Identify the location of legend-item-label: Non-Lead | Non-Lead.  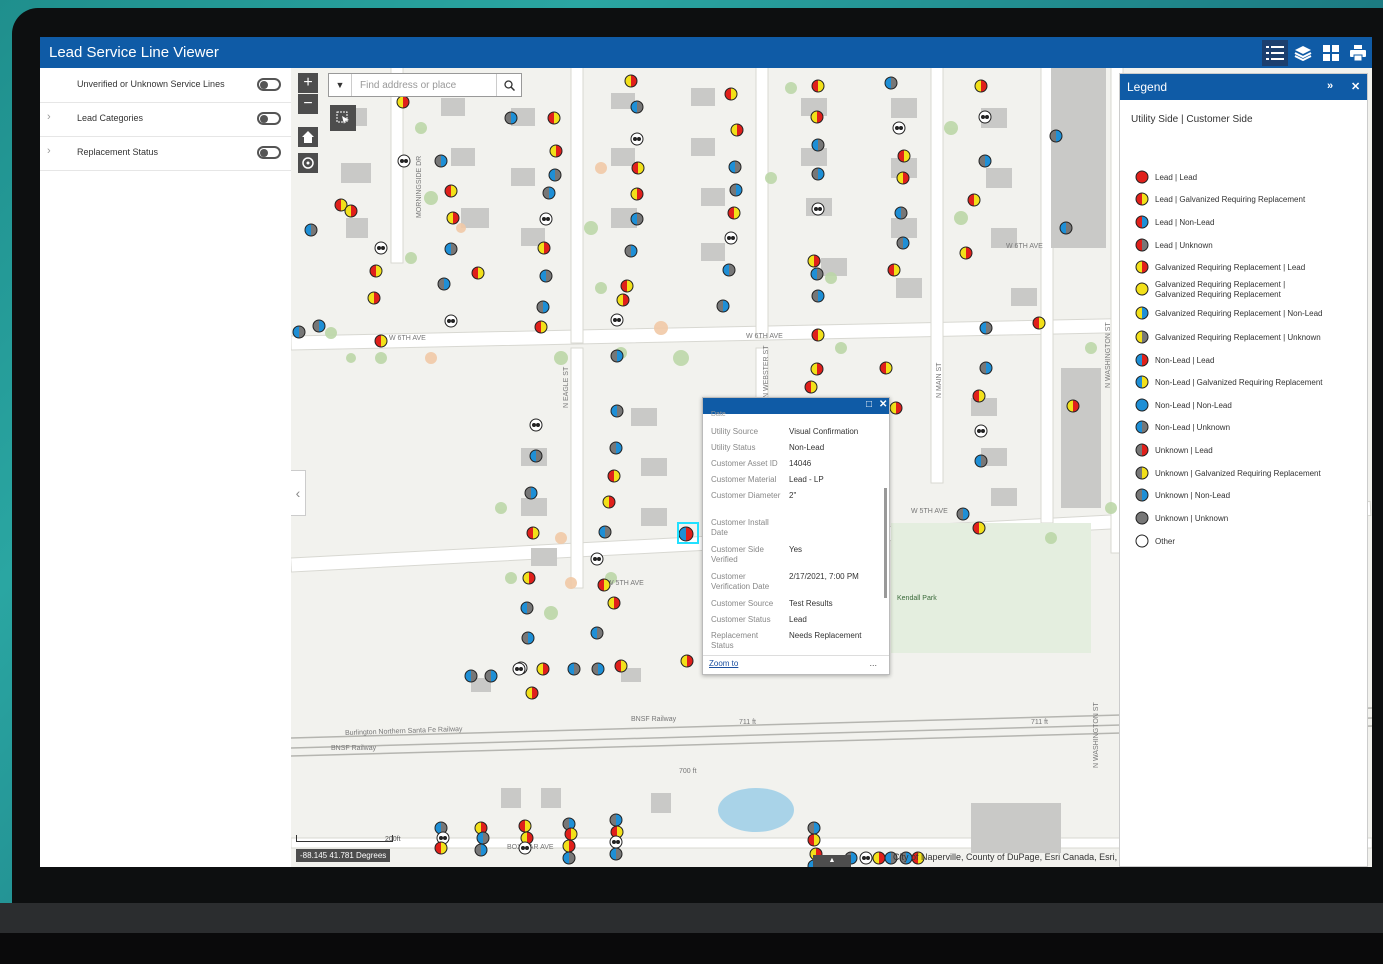
(1193, 405).